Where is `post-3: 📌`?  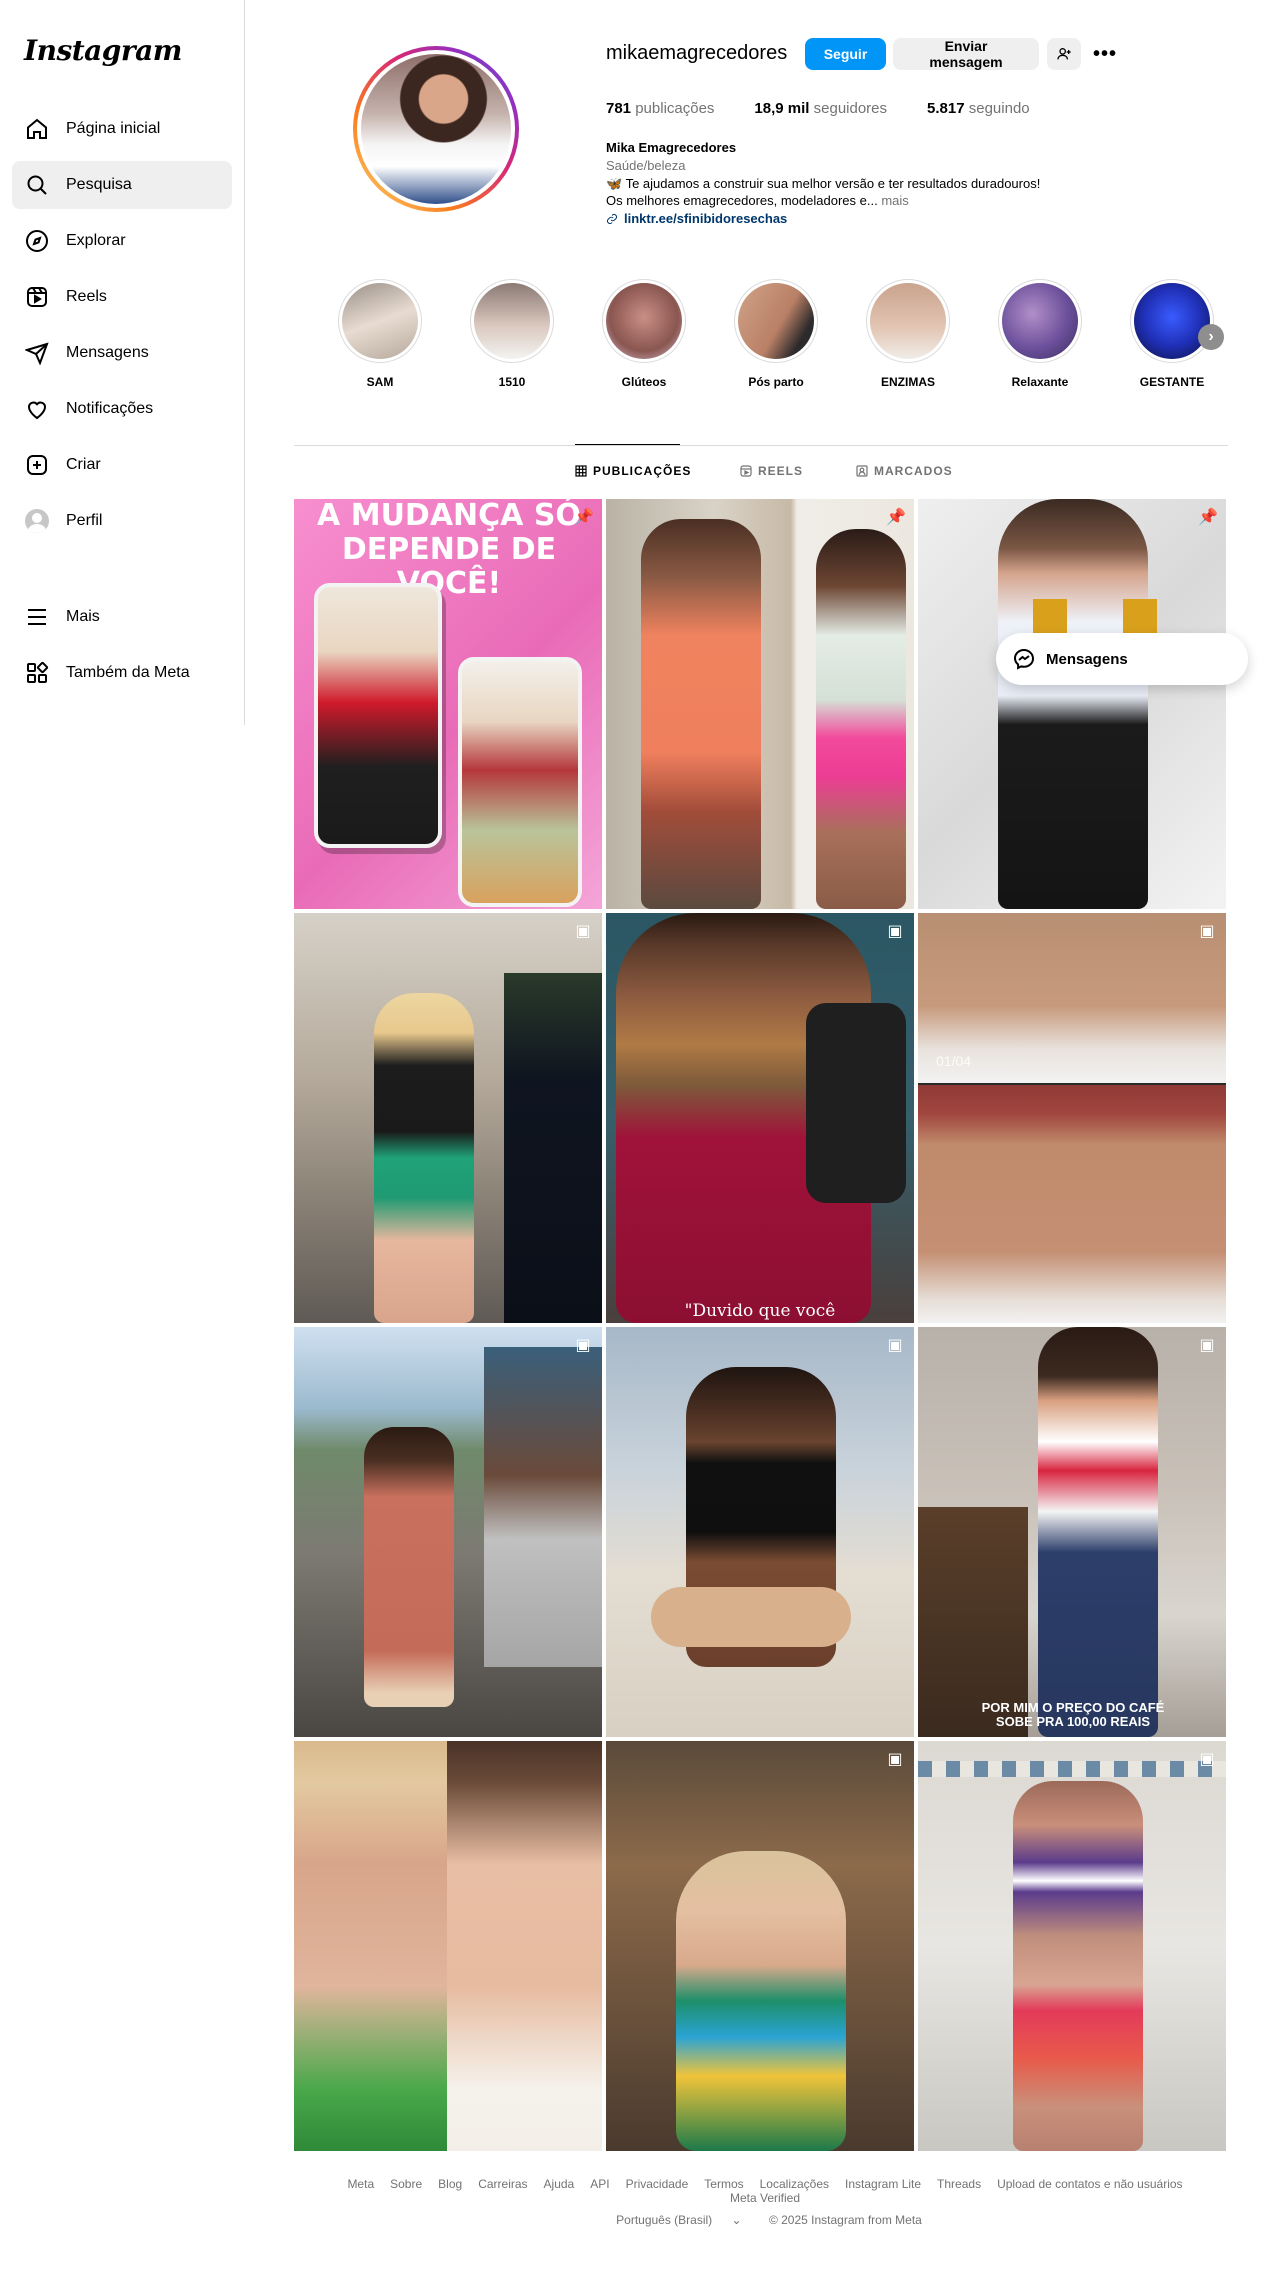
post-3: 📌 is located at coordinates (1072, 704).